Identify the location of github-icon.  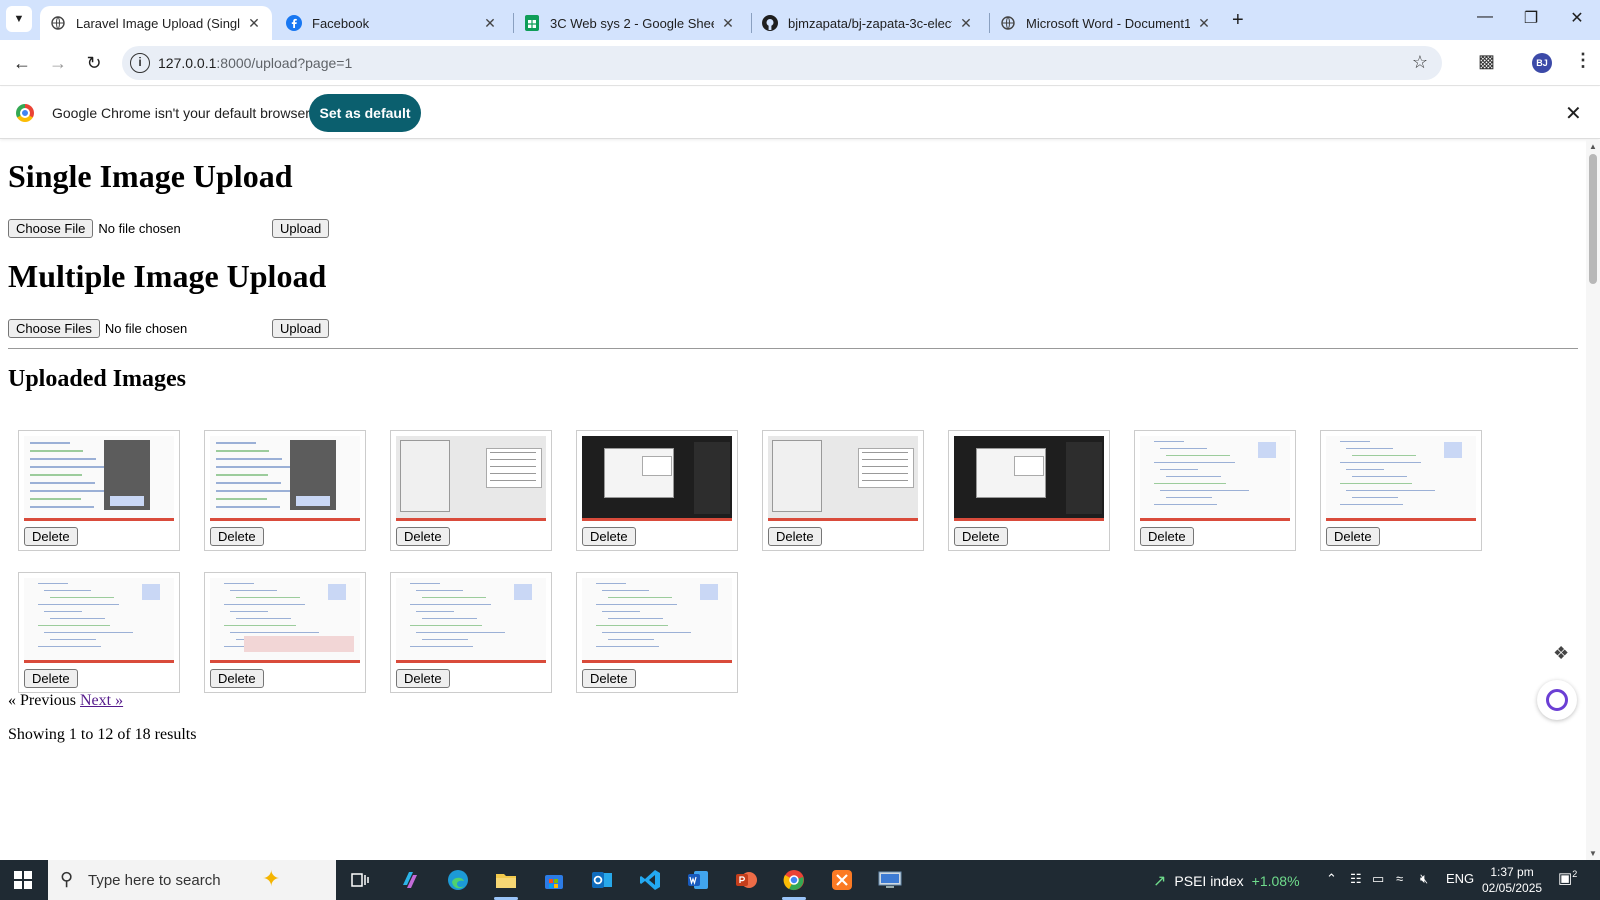
(770, 23).